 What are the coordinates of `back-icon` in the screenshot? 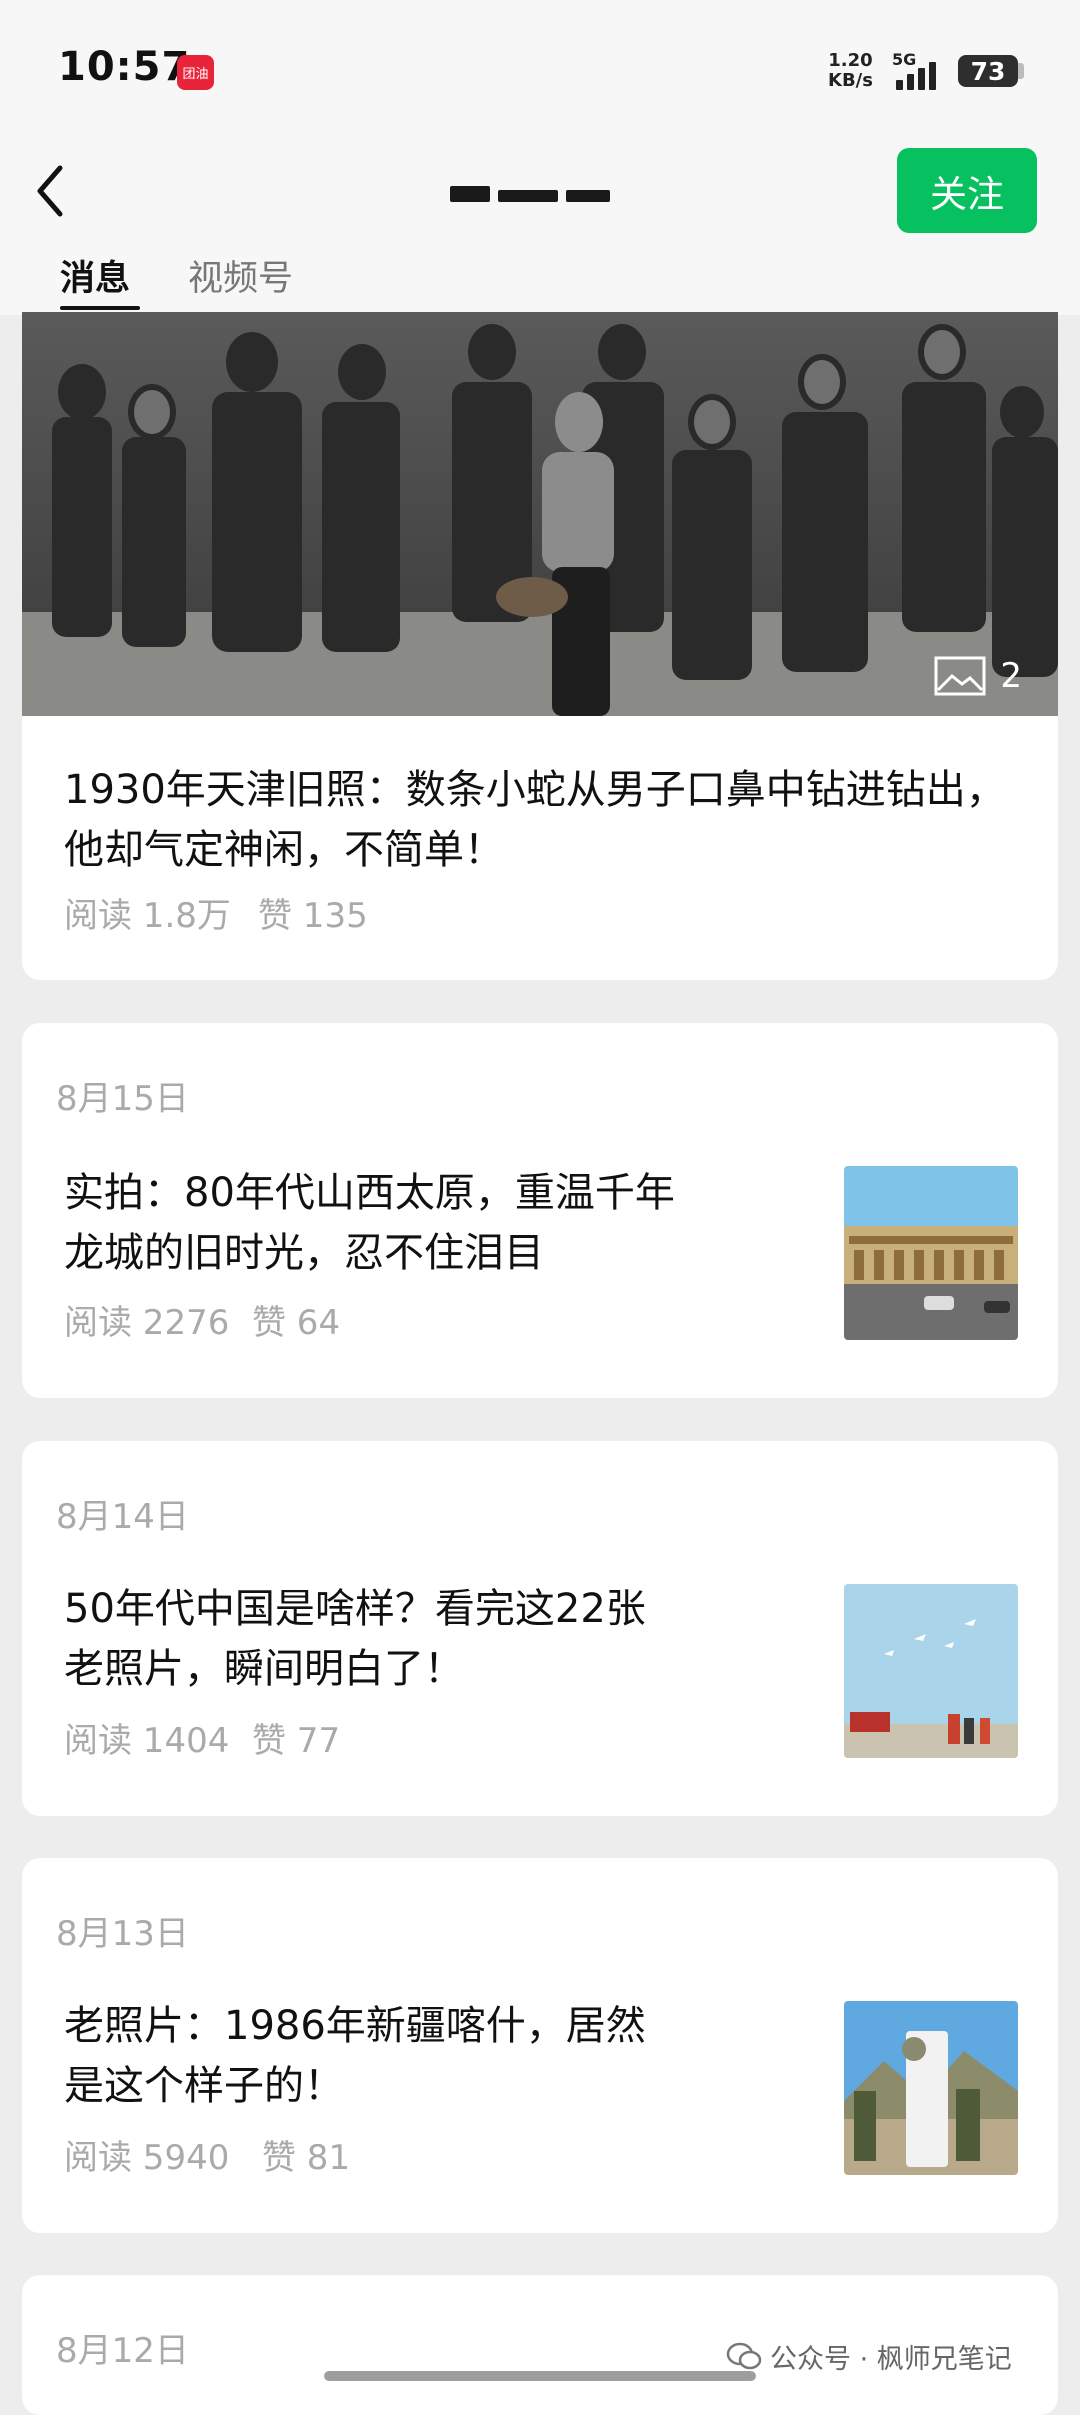 It's located at (56, 191).